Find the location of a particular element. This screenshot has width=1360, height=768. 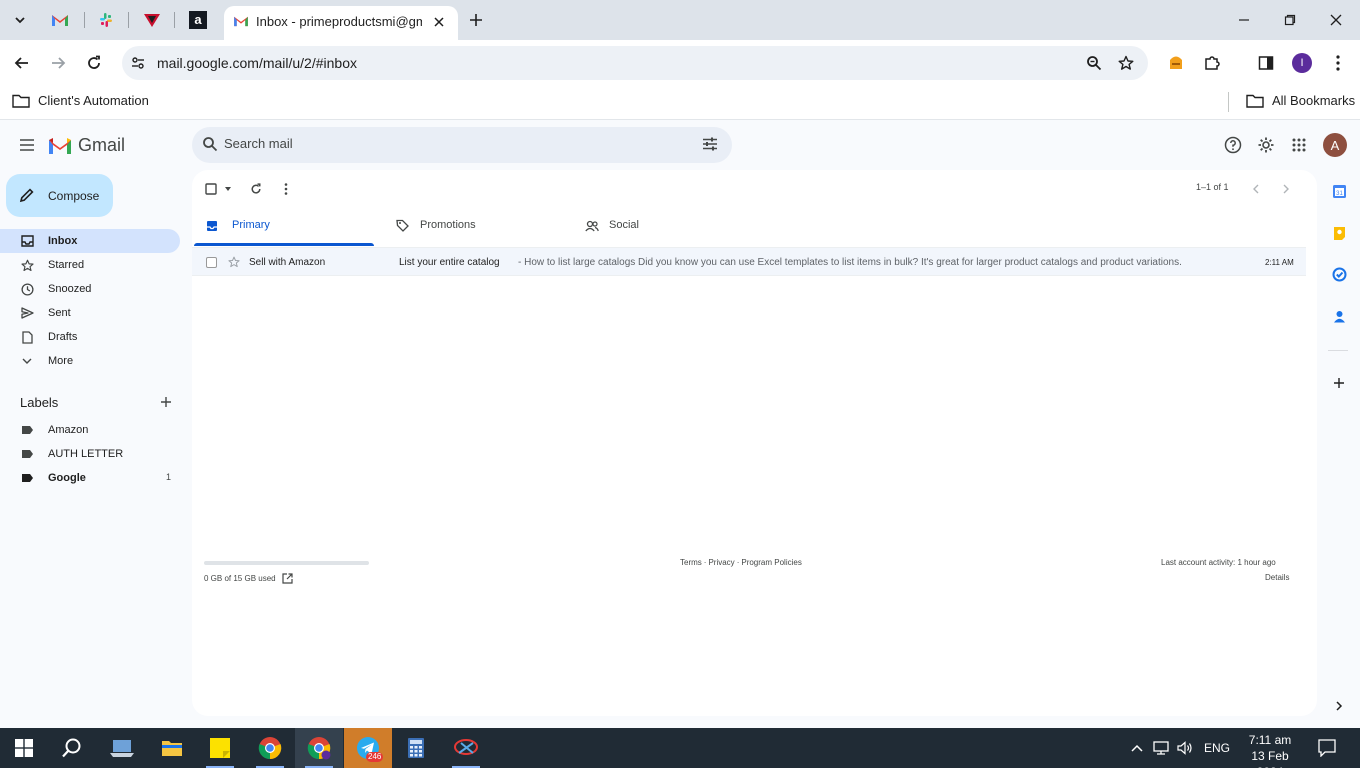

settings-button is located at coordinates (1266, 145).